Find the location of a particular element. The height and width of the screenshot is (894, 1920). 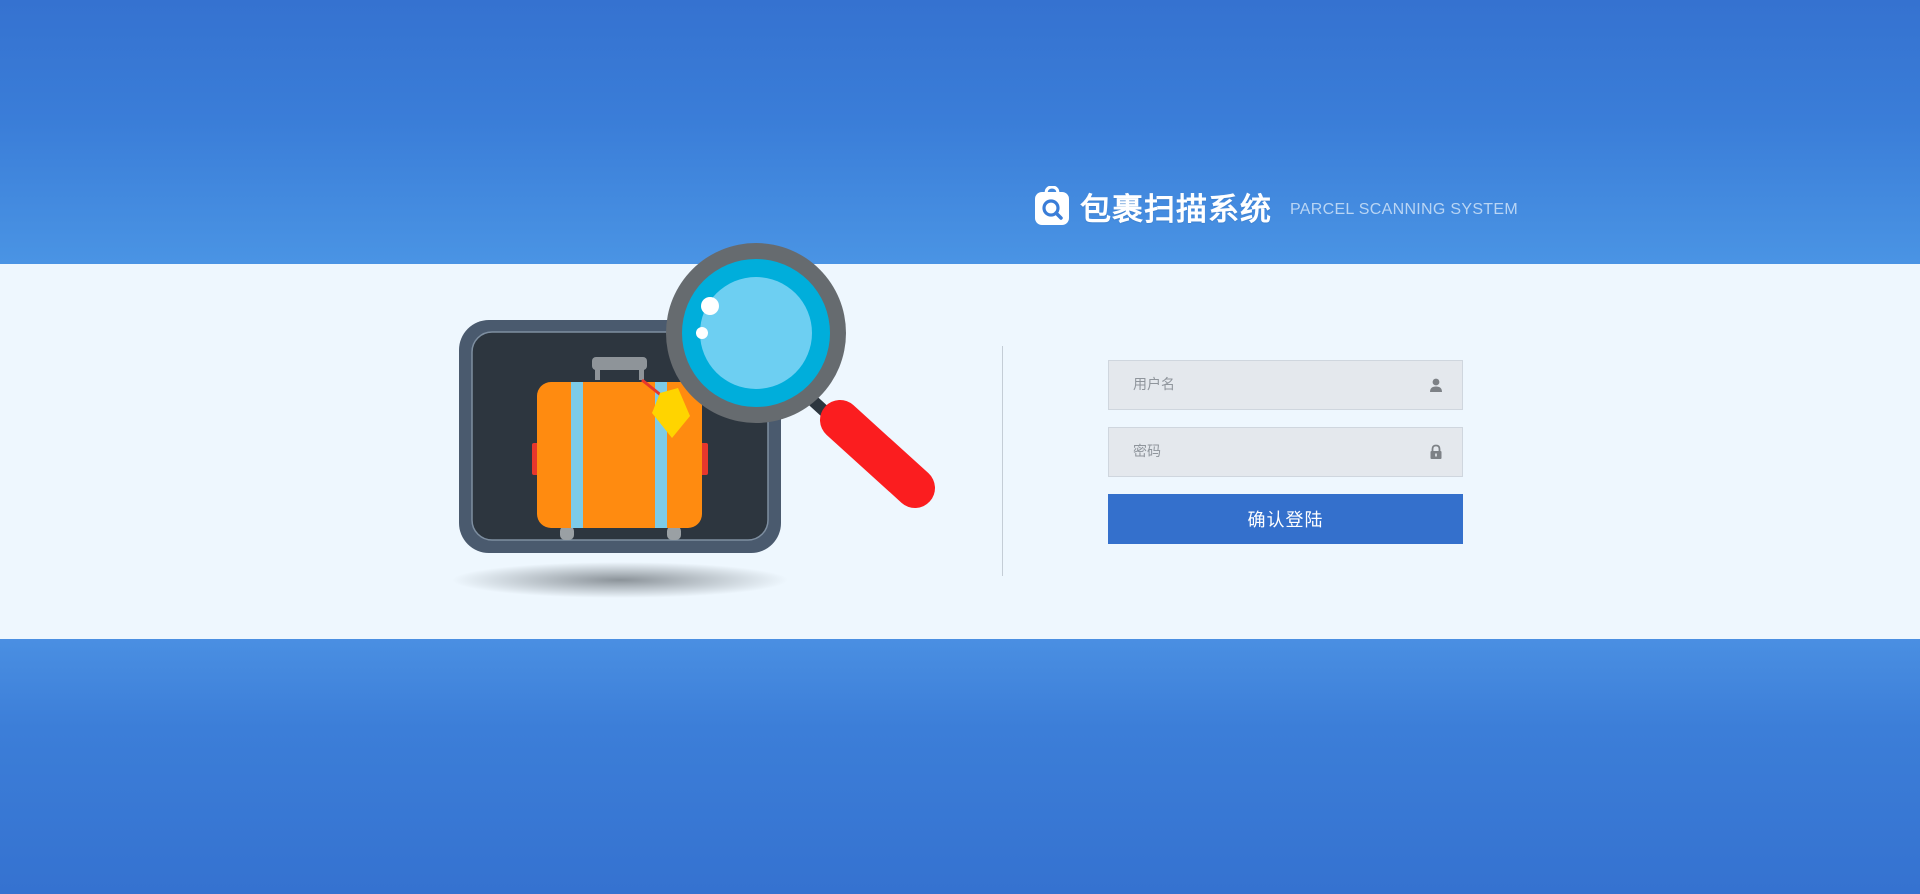

login-form: 确认登陆 is located at coordinates (1285, 452).